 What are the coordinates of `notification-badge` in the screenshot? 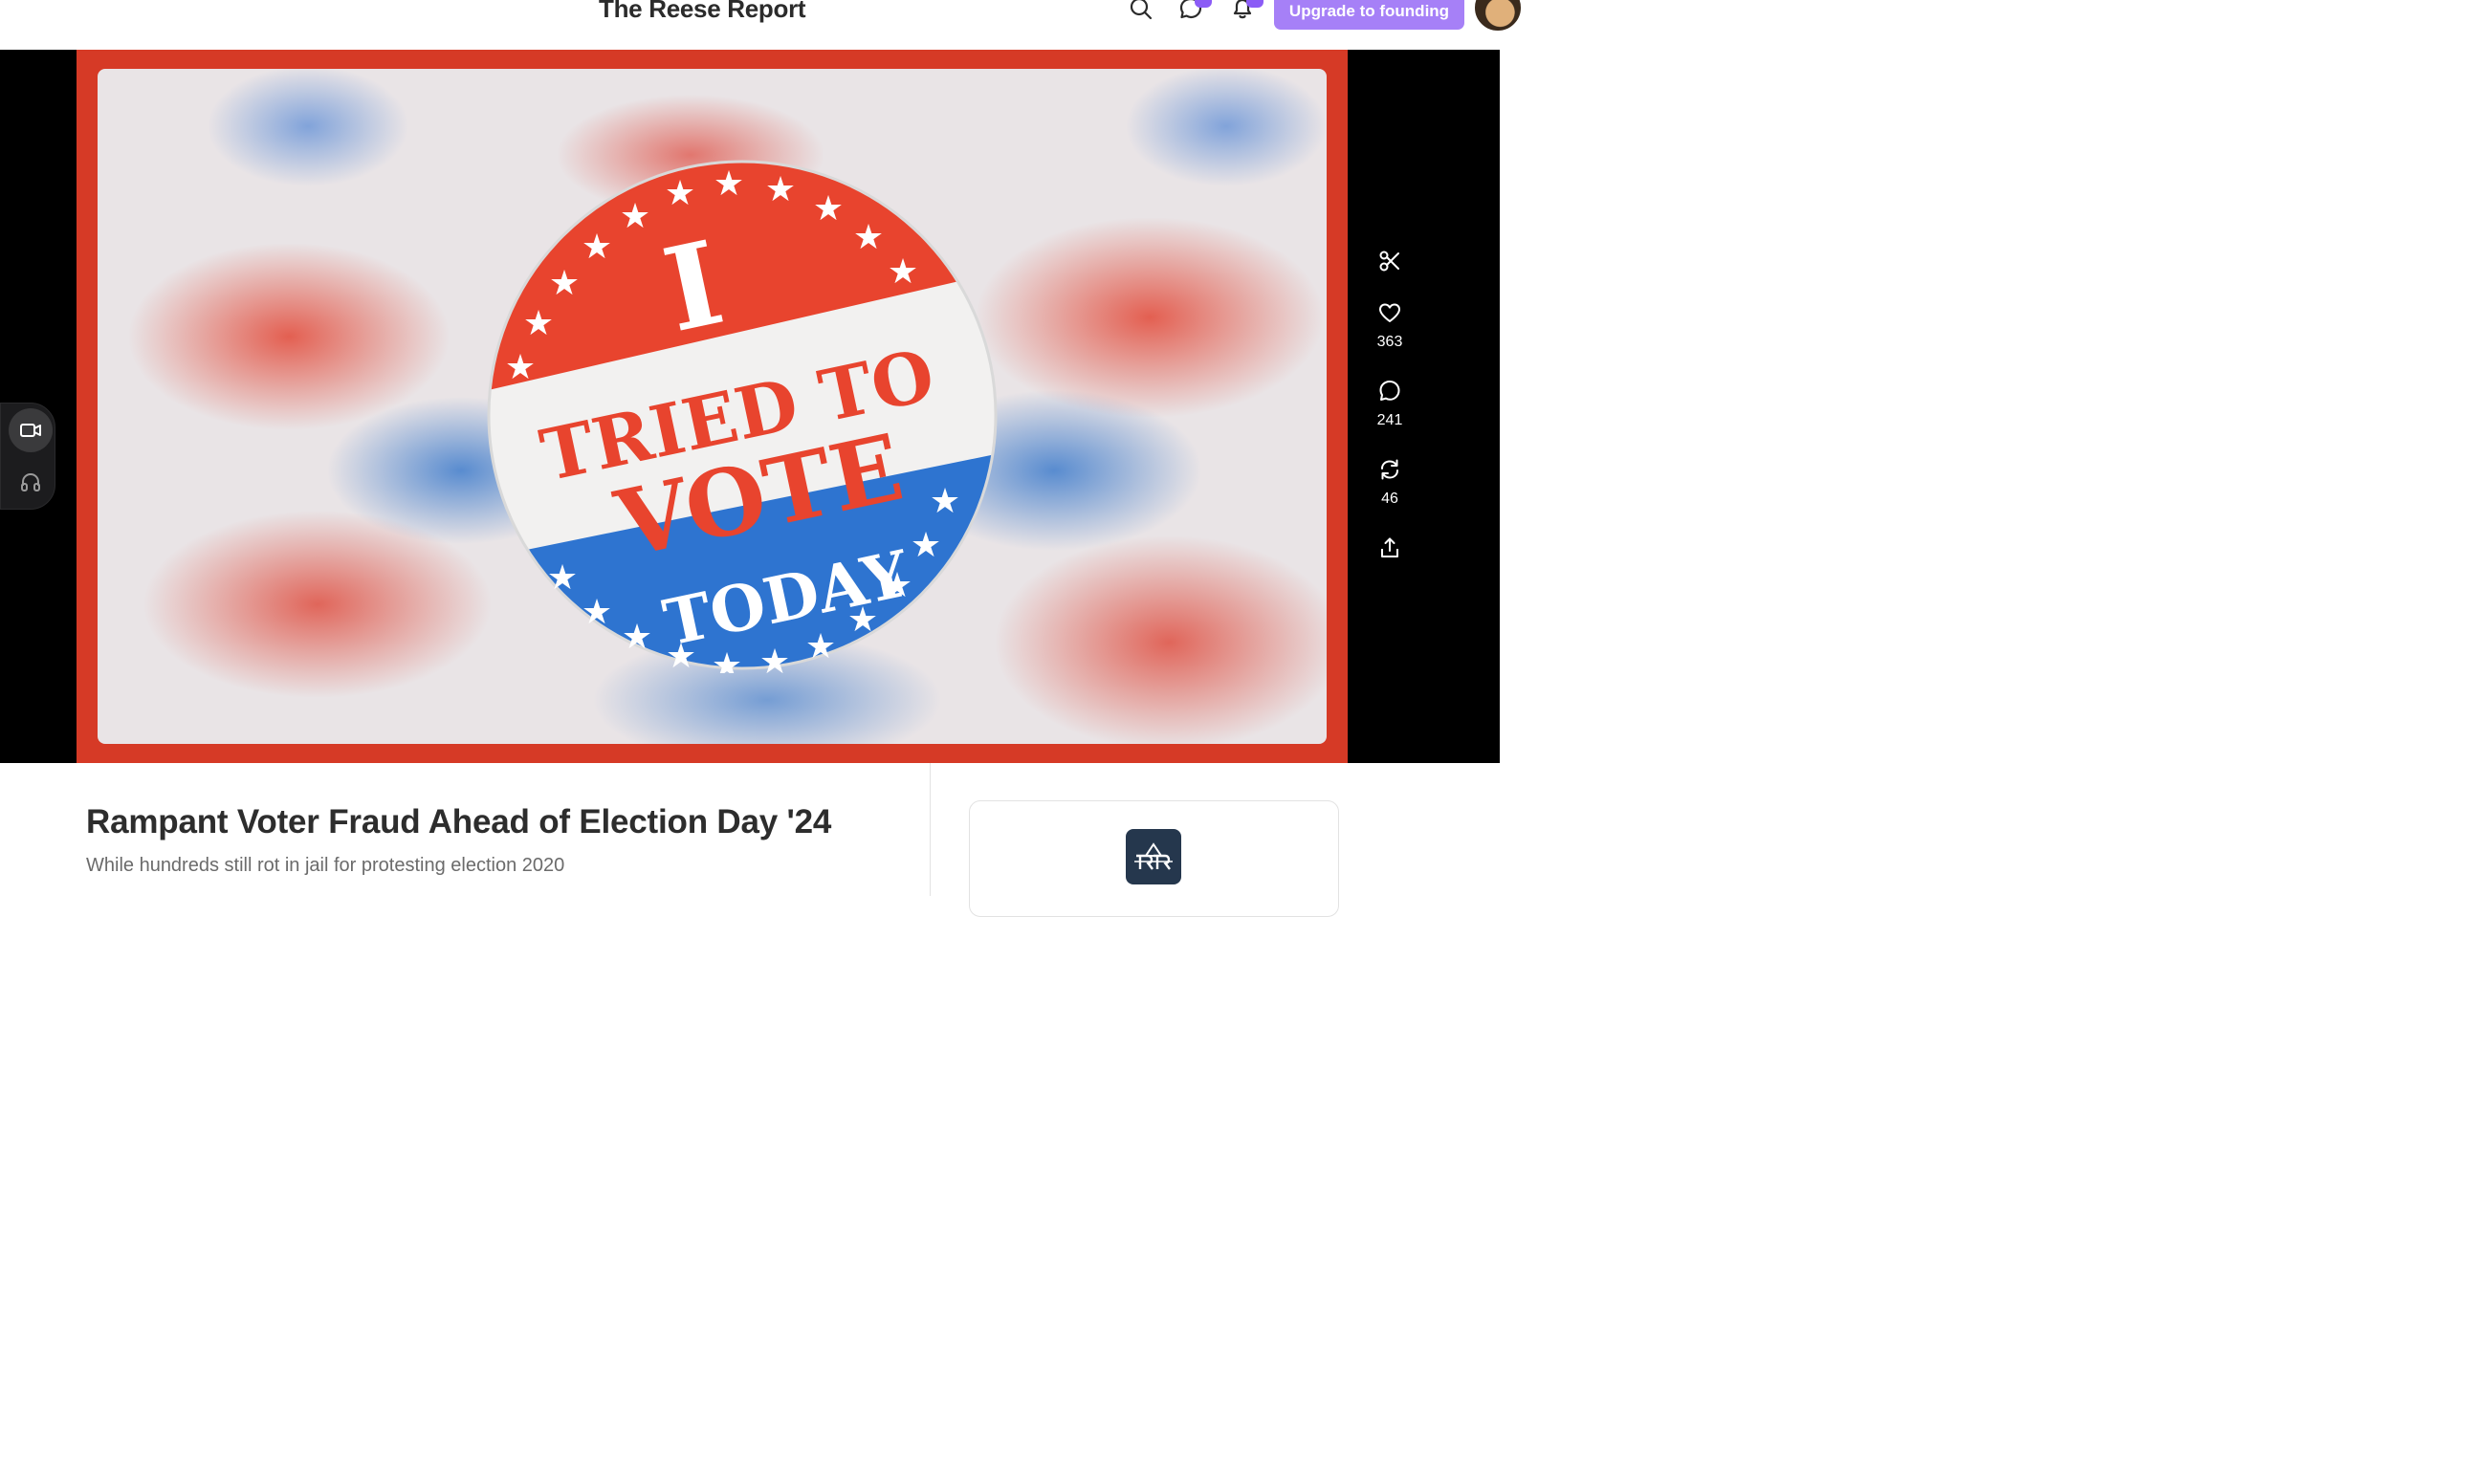 It's located at (1254, 4).